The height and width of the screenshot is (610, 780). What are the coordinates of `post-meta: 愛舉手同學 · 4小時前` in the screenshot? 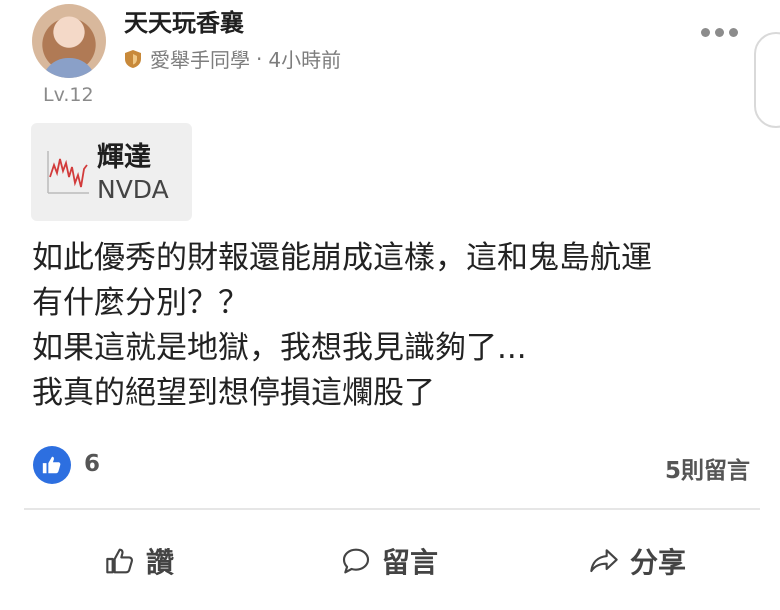 It's located at (232, 58).